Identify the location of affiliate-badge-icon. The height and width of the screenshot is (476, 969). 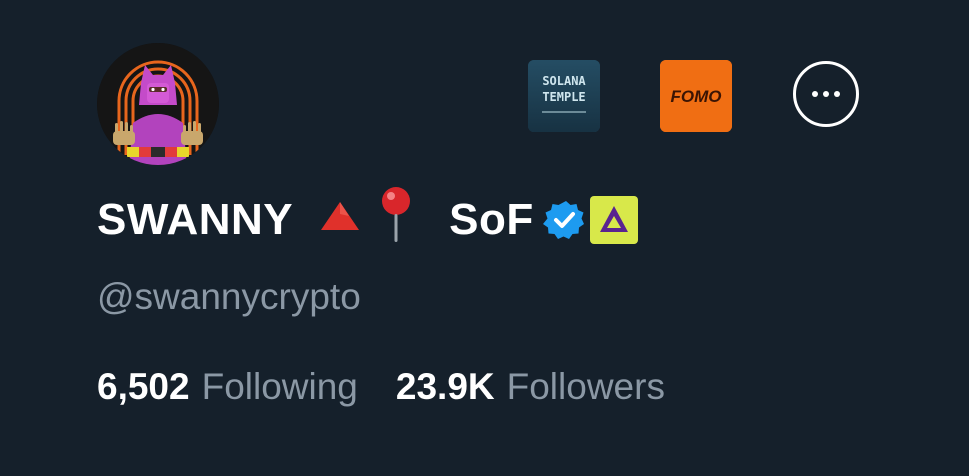
(613, 220).